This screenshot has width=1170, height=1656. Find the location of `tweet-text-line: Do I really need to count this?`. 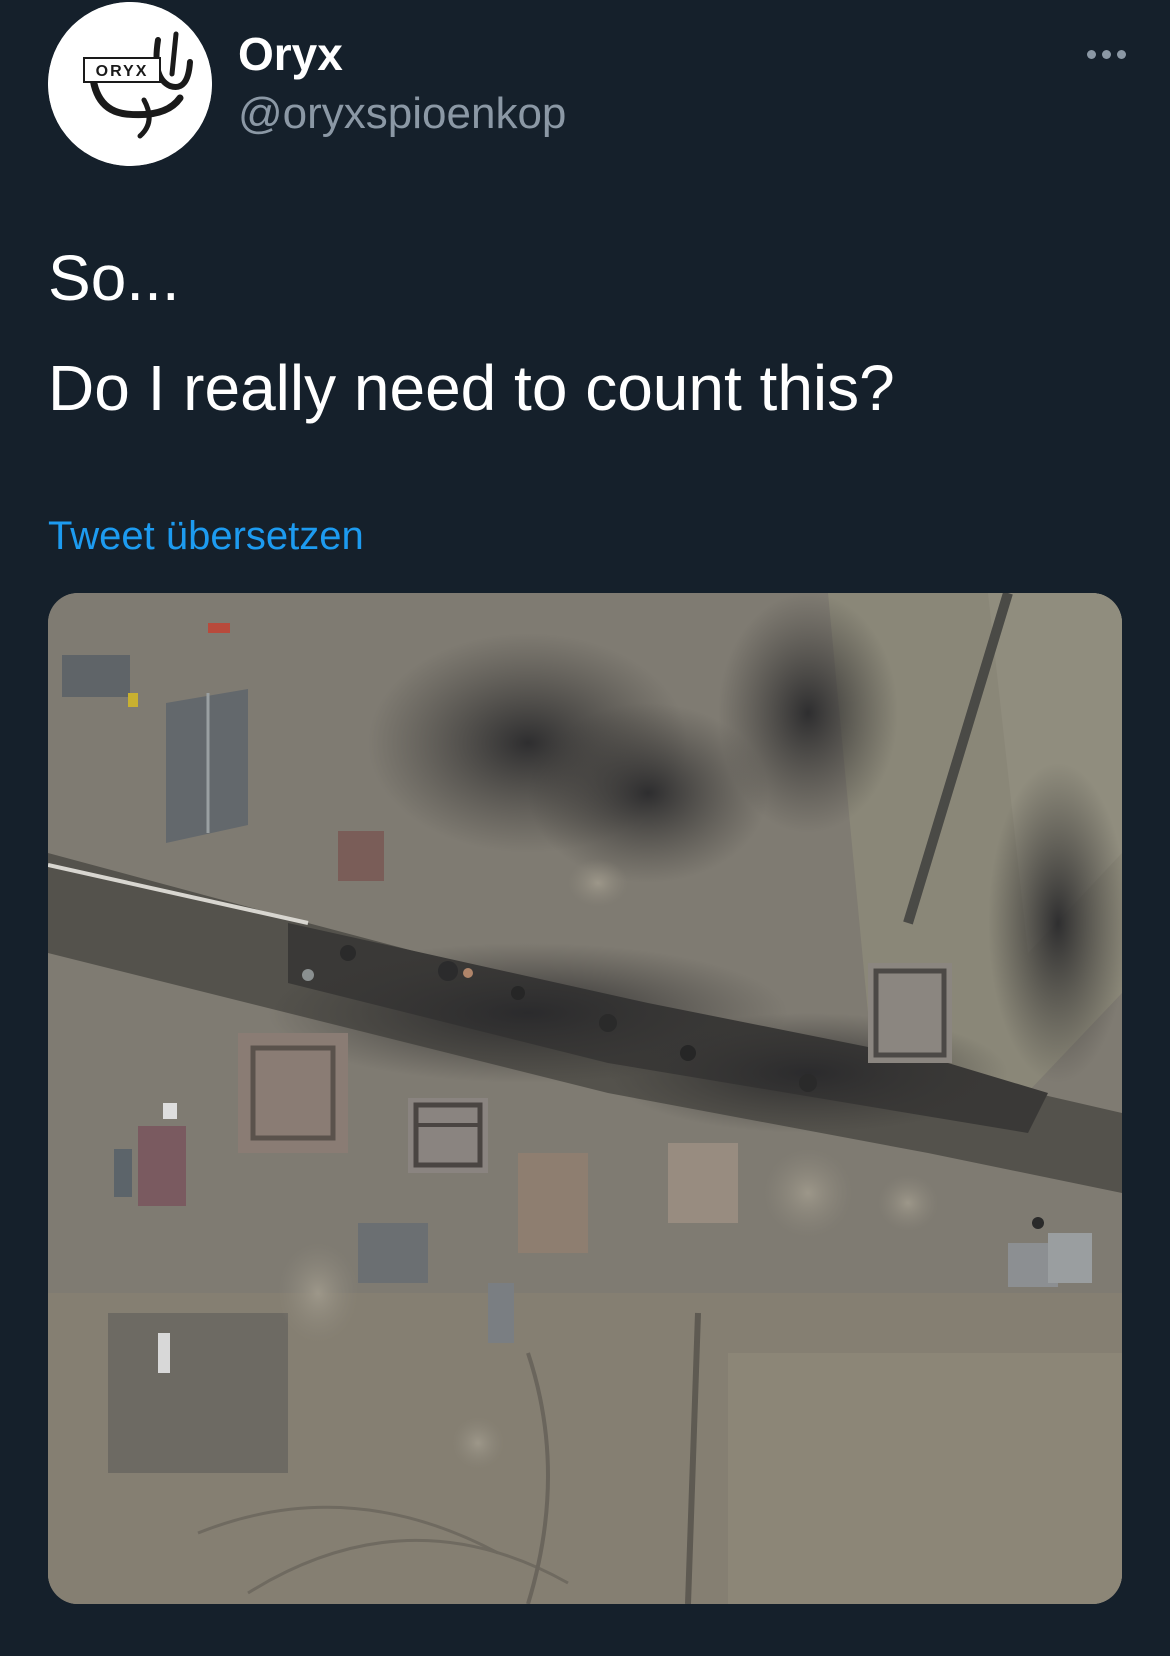

tweet-text-line: Do I really need to count this? is located at coordinates (471, 388).